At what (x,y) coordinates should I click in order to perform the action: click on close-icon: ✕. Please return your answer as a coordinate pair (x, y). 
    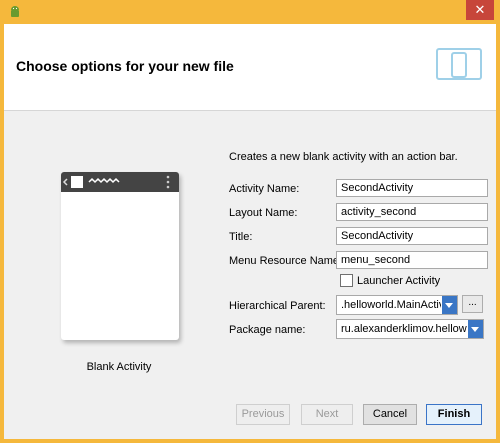
    Looking at the image, I should click on (480, 9).